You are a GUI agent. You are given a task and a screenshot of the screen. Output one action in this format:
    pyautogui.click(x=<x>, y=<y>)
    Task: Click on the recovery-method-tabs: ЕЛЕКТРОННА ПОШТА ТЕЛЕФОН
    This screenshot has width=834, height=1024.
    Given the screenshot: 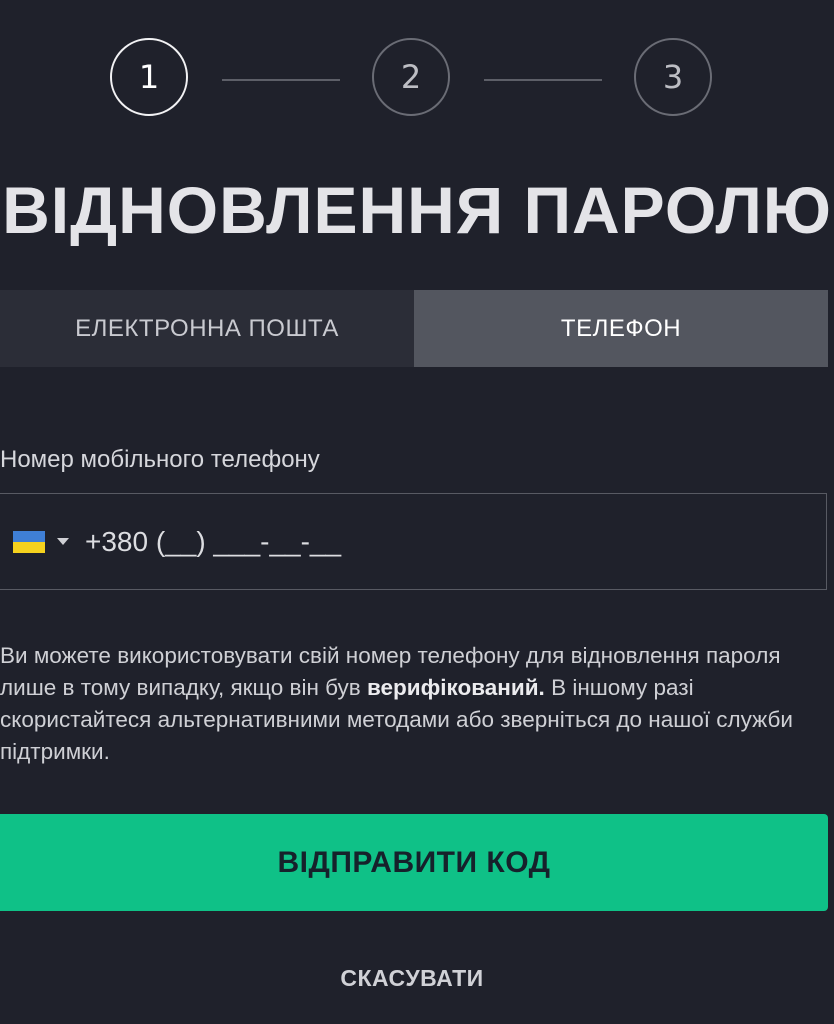 What is the action you would take?
    pyautogui.click(x=414, y=328)
    